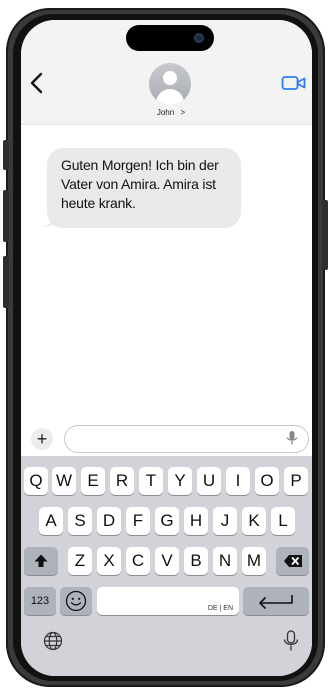 This screenshot has height=689, width=331. I want to click on key-s: S, so click(80, 521).